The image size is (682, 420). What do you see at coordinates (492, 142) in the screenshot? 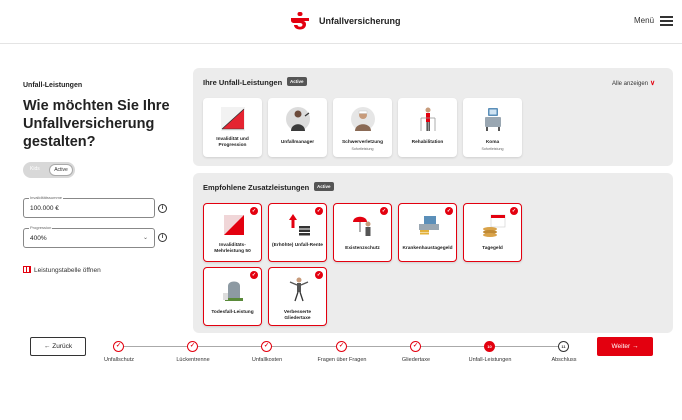
I see `card-label: Koma` at bounding box center [492, 142].